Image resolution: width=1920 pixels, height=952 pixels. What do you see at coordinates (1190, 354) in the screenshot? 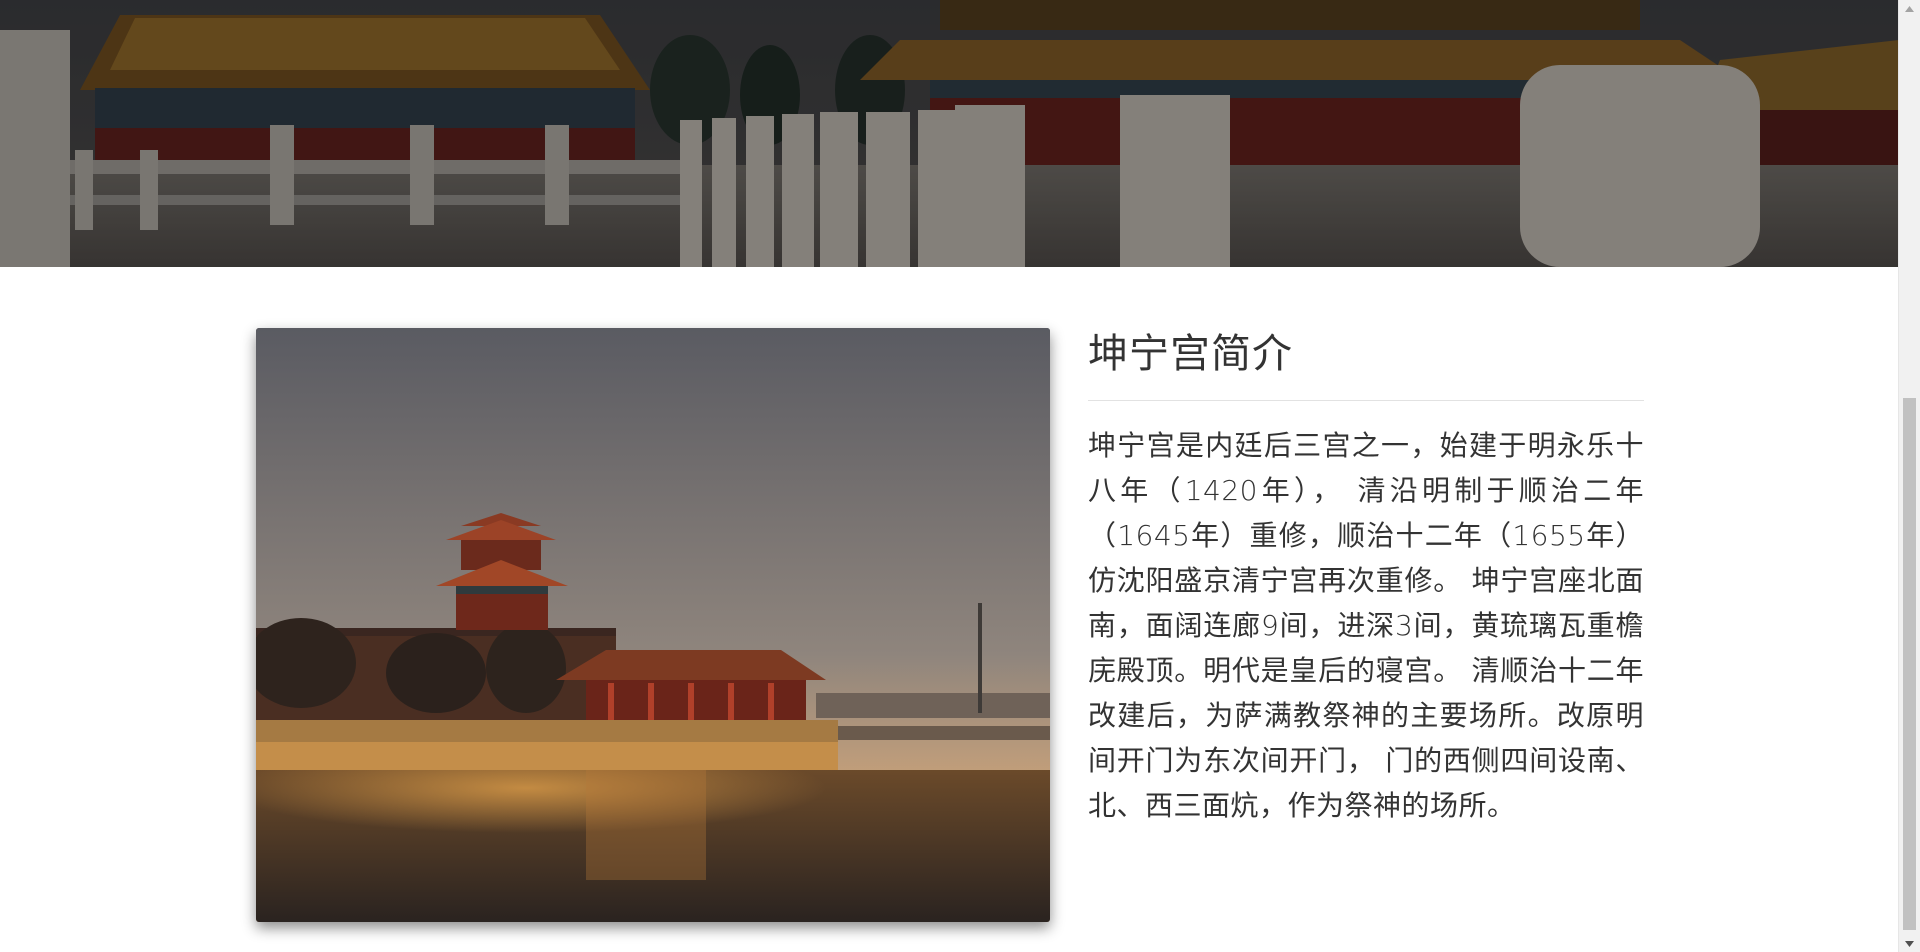
I see `intro-title: 坤宁宫简介` at bounding box center [1190, 354].